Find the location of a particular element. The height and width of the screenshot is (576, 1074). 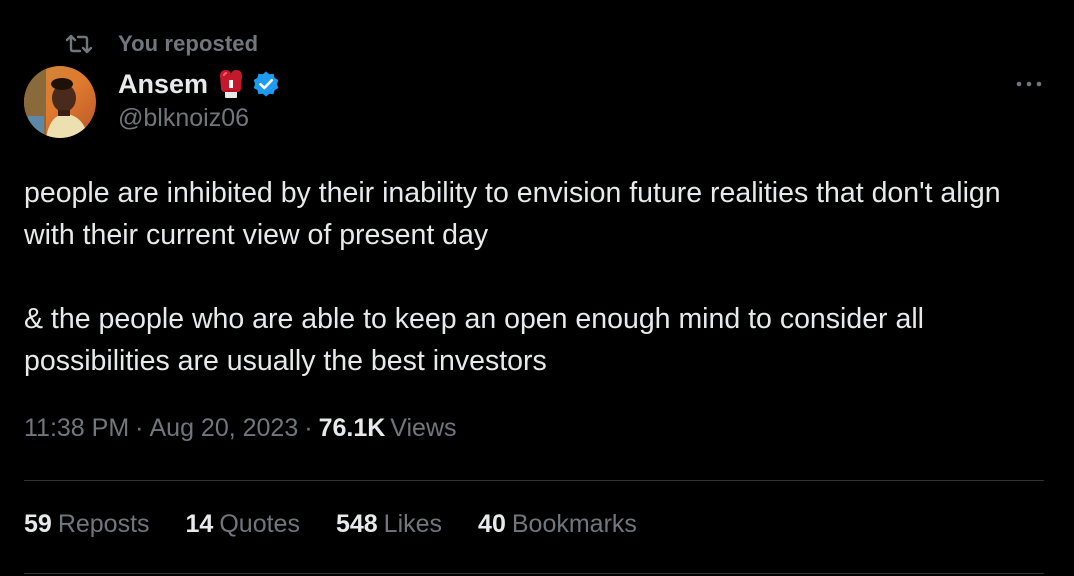

handle: @blknoiz06 is located at coordinates (199, 118).